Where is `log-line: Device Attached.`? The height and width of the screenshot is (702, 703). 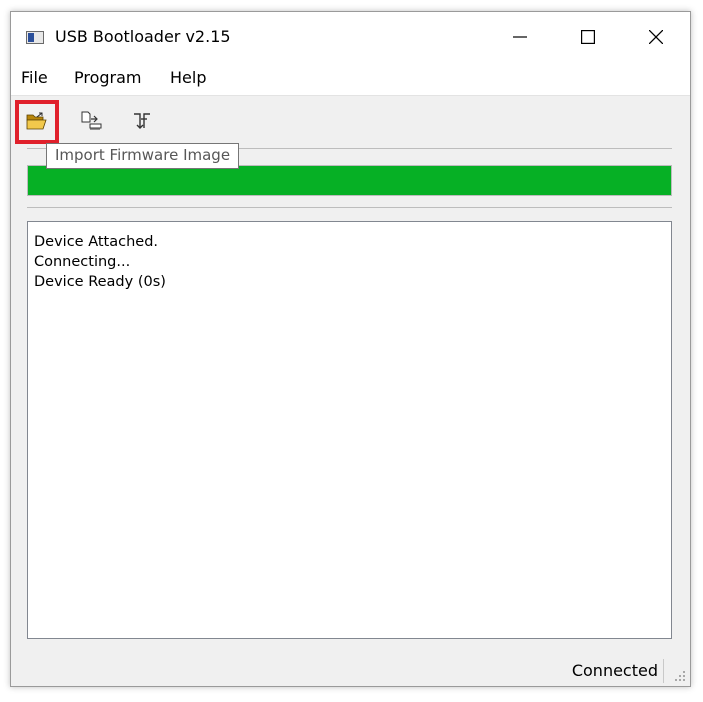 log-line: Device Attached. is located at coordinates (96, 242).